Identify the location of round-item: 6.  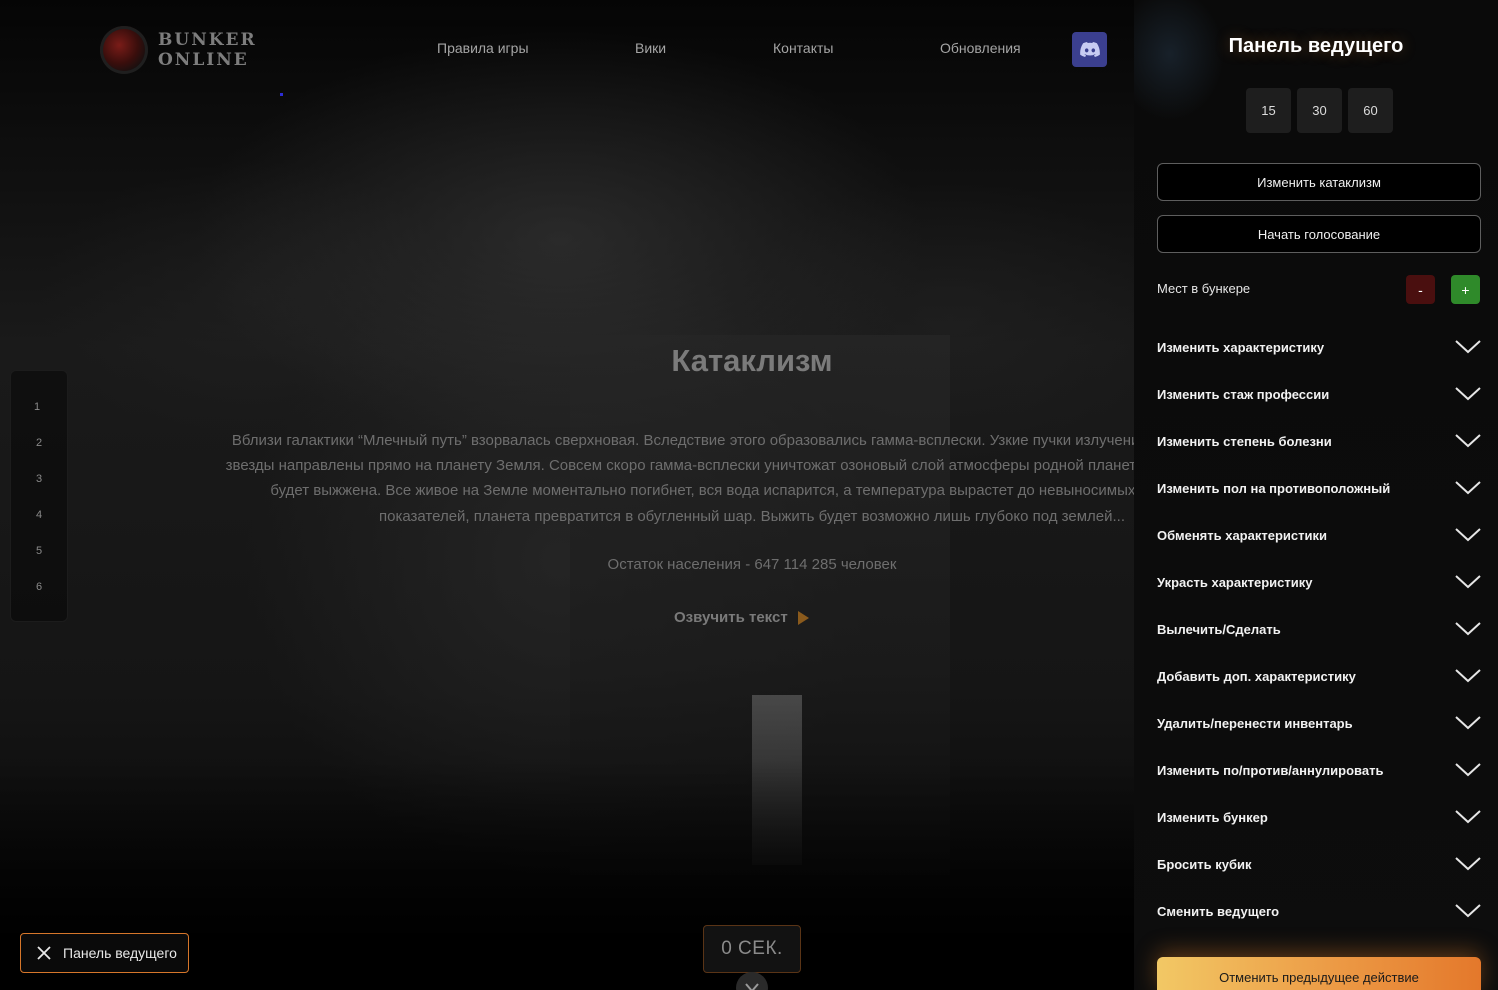
(39, 587).